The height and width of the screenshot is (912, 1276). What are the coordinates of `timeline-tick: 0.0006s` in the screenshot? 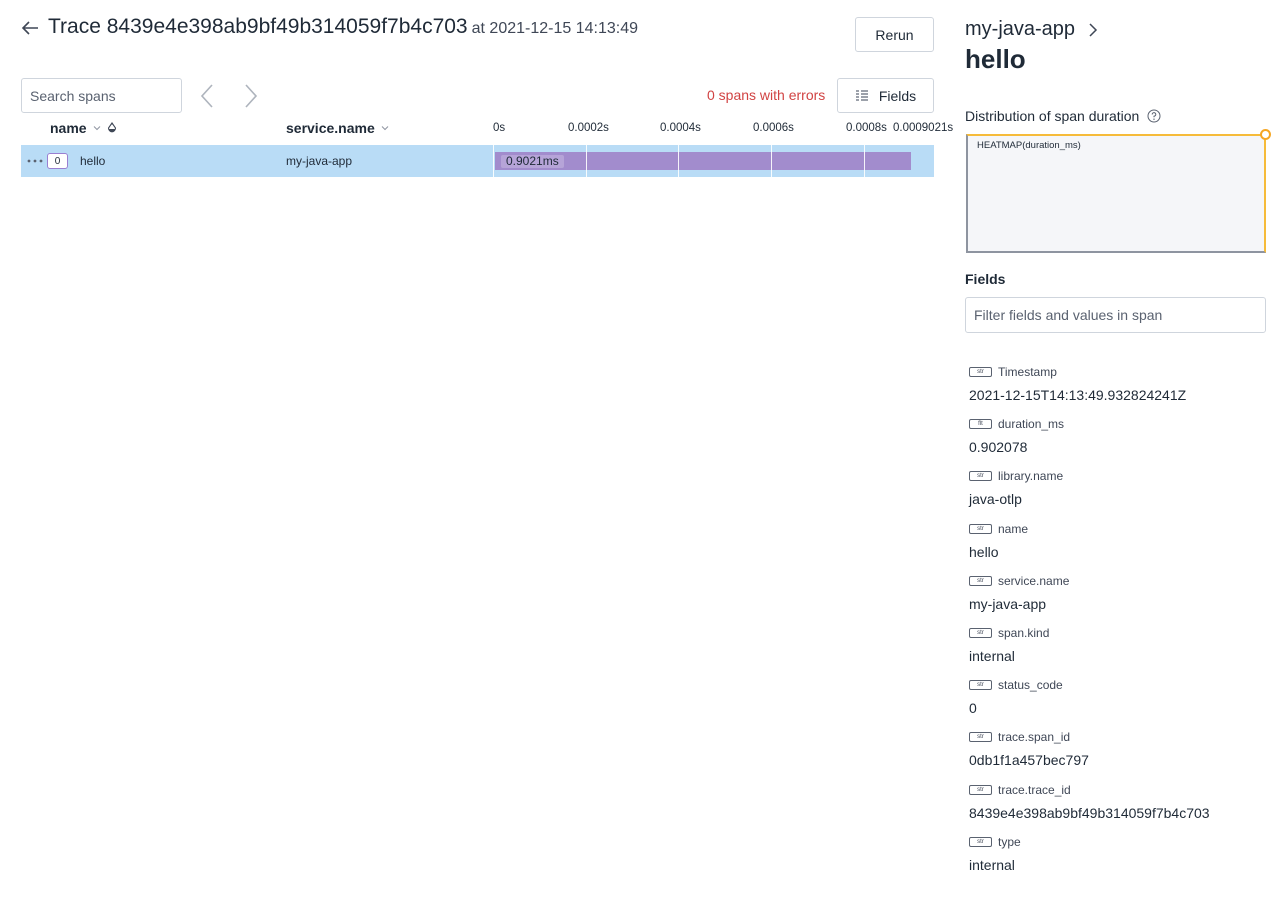 It's located at (773, 128).